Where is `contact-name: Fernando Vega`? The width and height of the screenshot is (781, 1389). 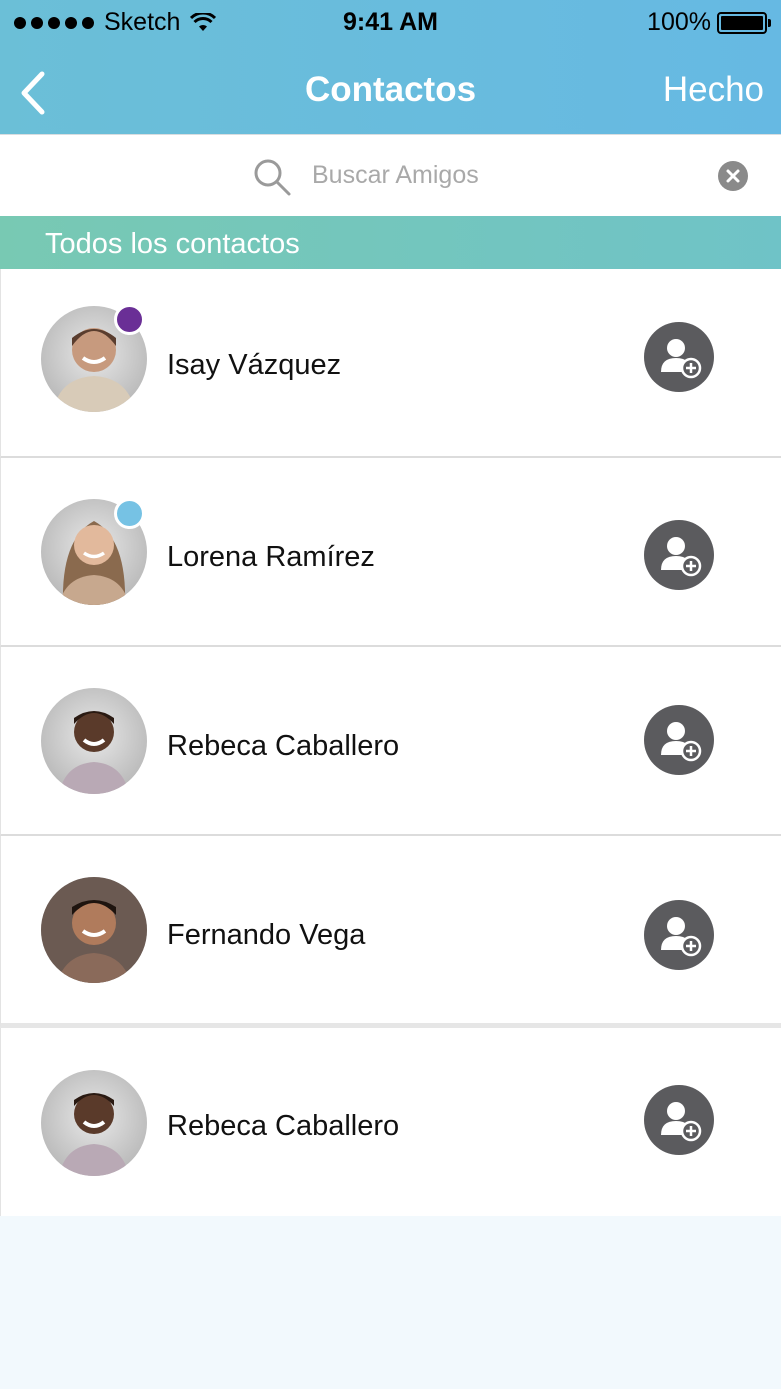
contact-name: Fernando Vega is located at coordinates (266, 935).